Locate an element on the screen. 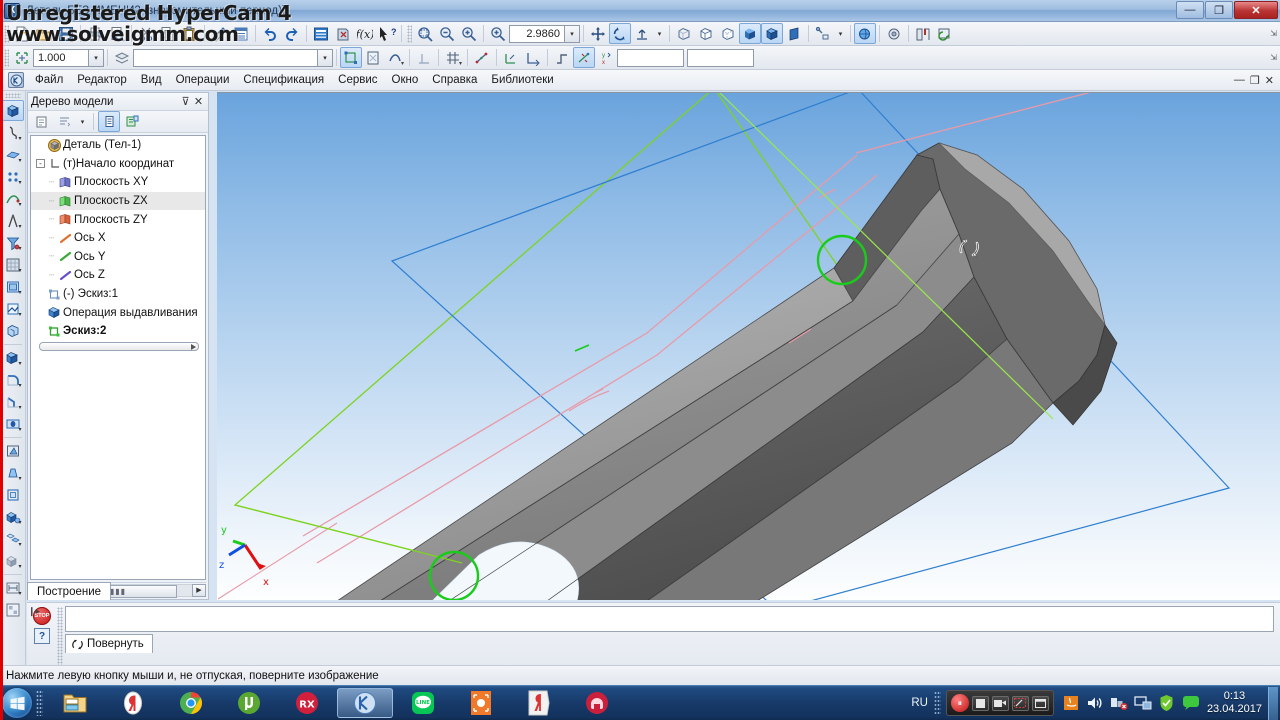 This screenshot has width=1280, height=720. tree-filter-dropdown: ▾ is located at coordinates (82, 121).